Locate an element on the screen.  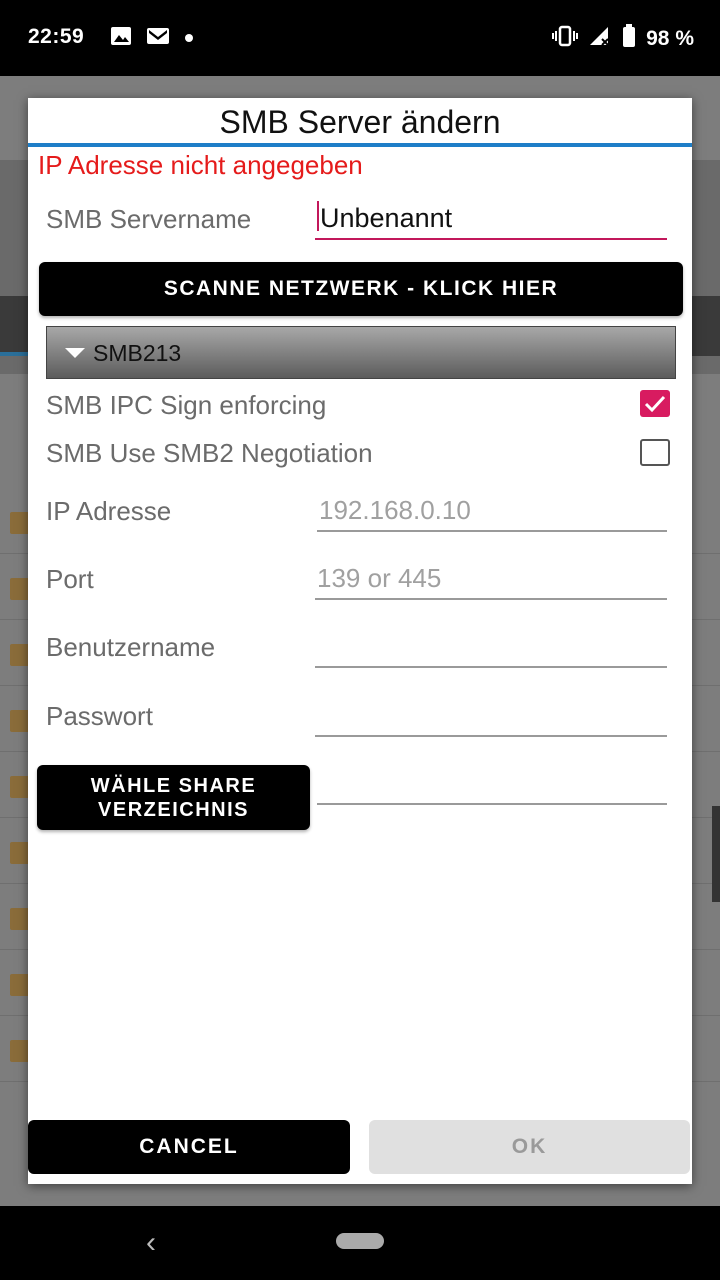
check-icon is located at coordinates (655, 404).